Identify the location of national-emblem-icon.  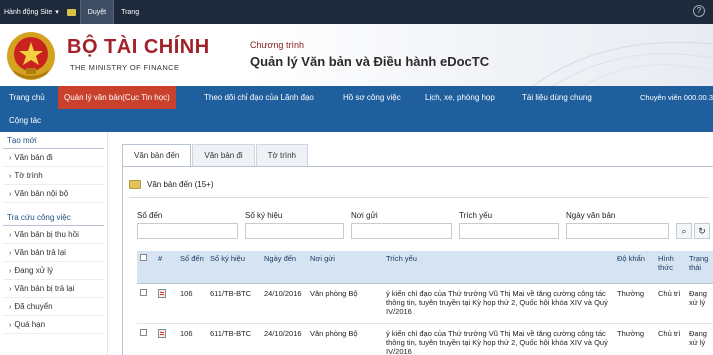
(31, 56).